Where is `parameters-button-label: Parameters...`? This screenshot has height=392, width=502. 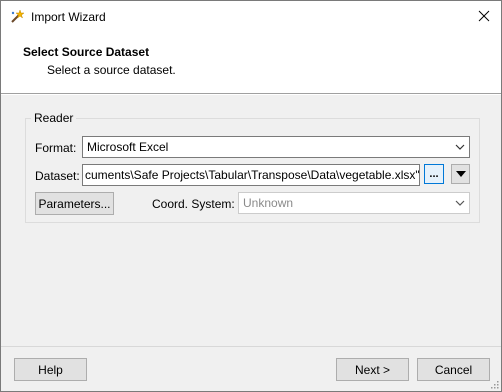
parameters-button-label: Parameters... is located at coordinates (74, 203).